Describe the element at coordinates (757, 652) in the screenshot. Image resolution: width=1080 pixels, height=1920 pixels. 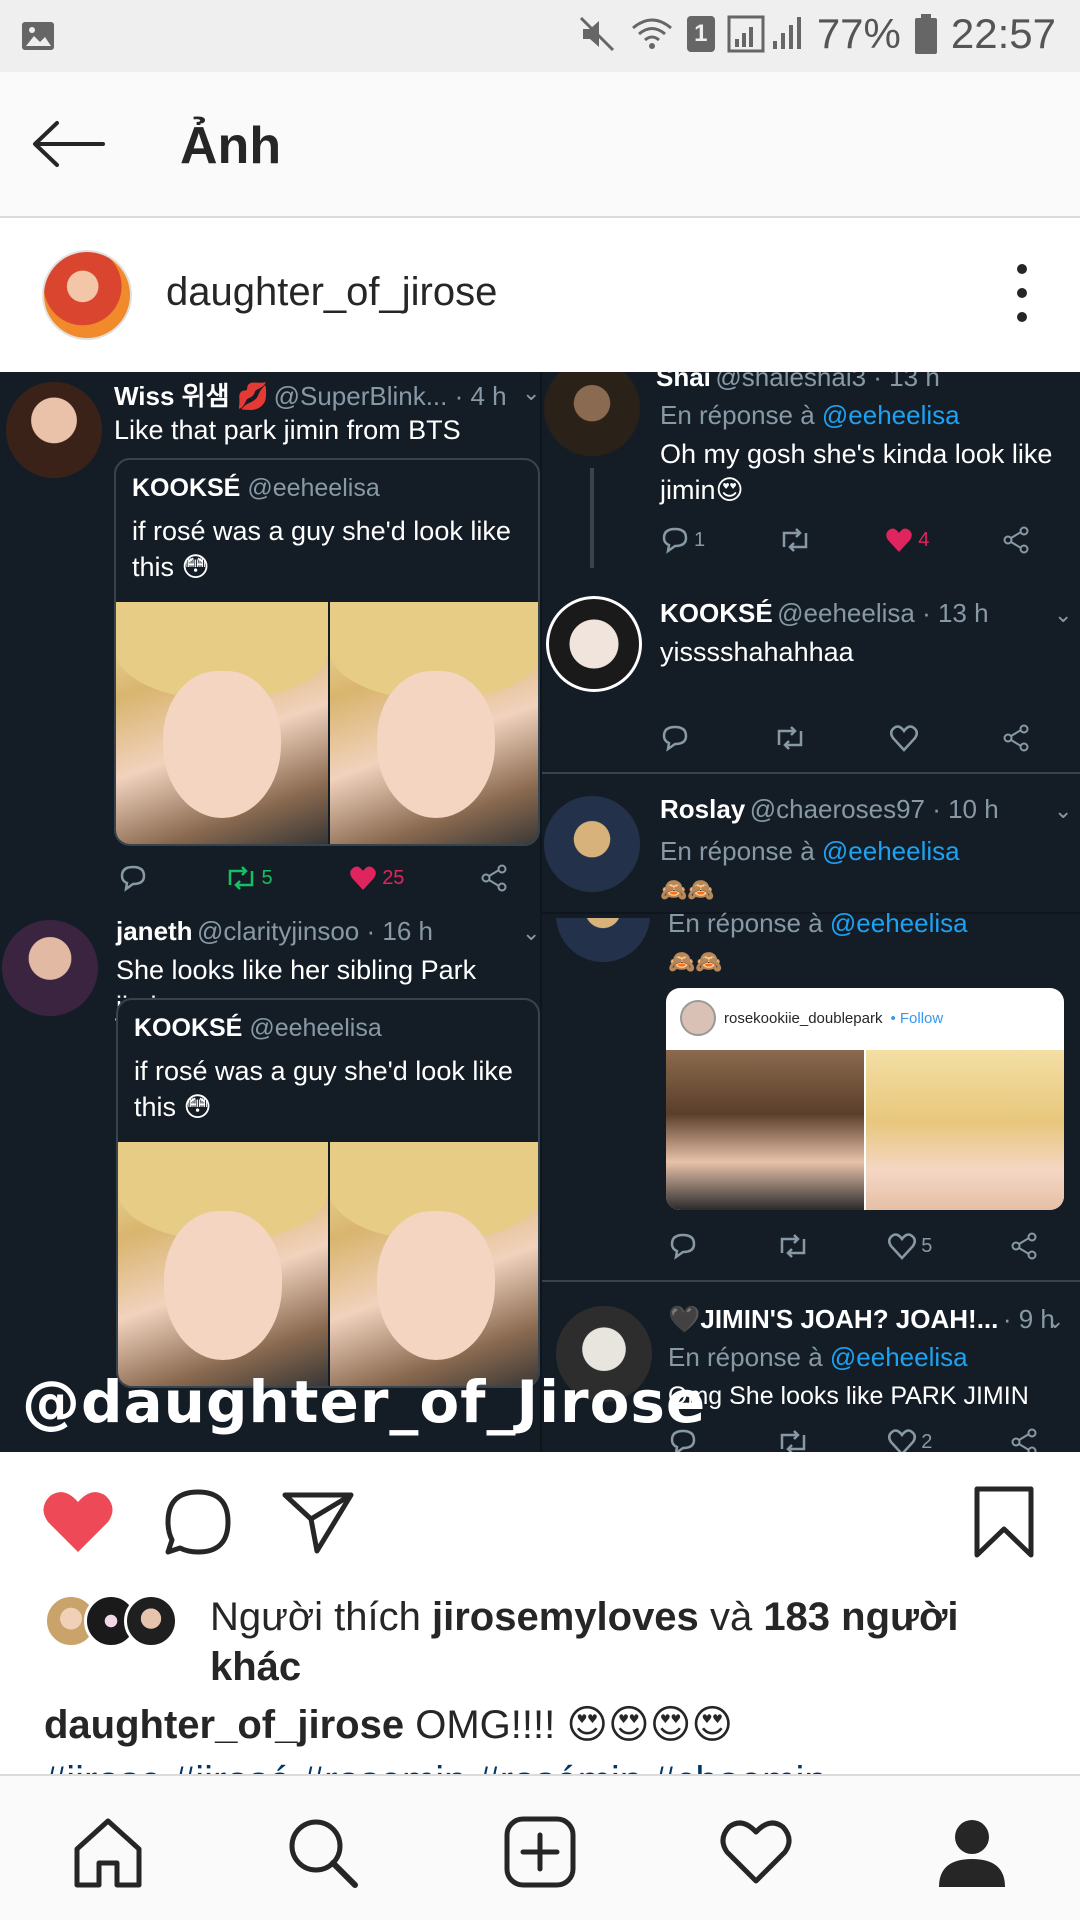
I see `tweet-text: yisssshahahhaa` at that location.